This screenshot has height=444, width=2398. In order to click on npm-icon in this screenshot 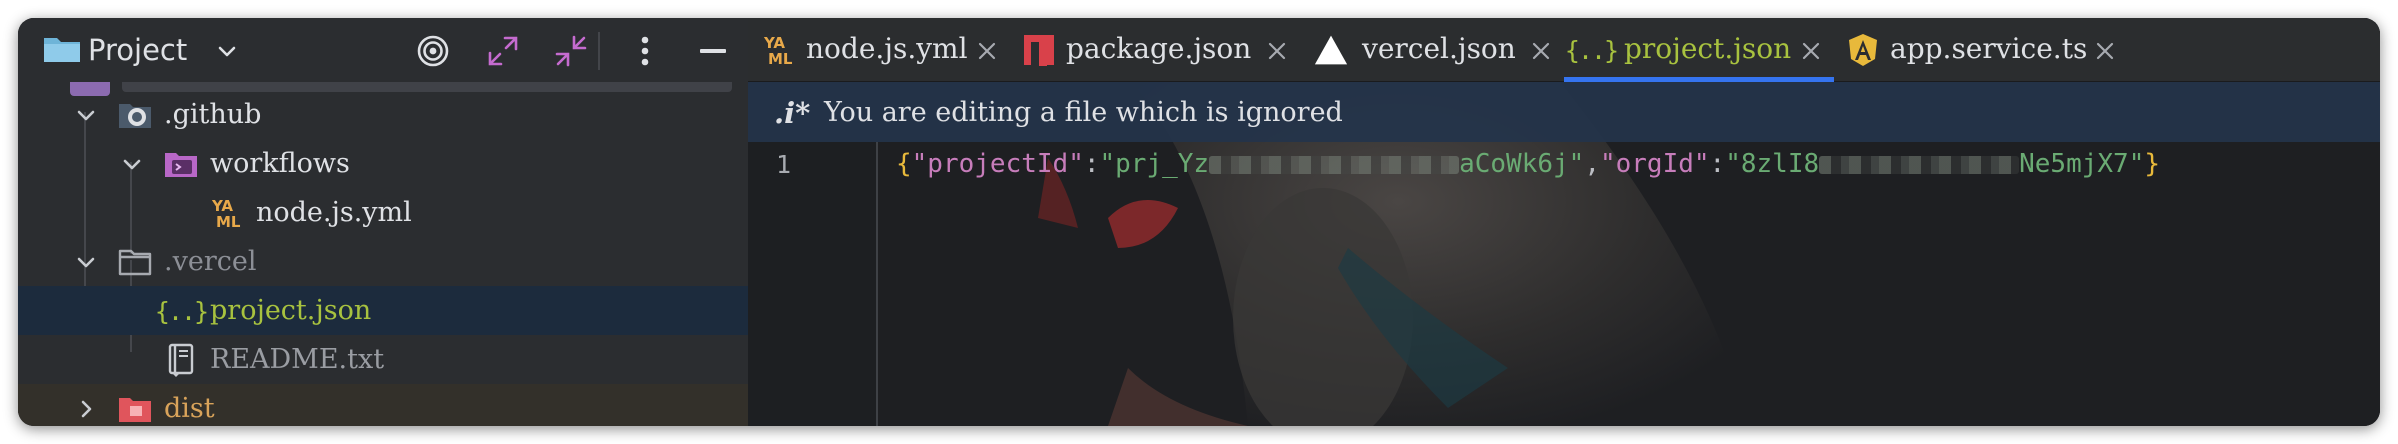, I will do `click(1039, 50)`.